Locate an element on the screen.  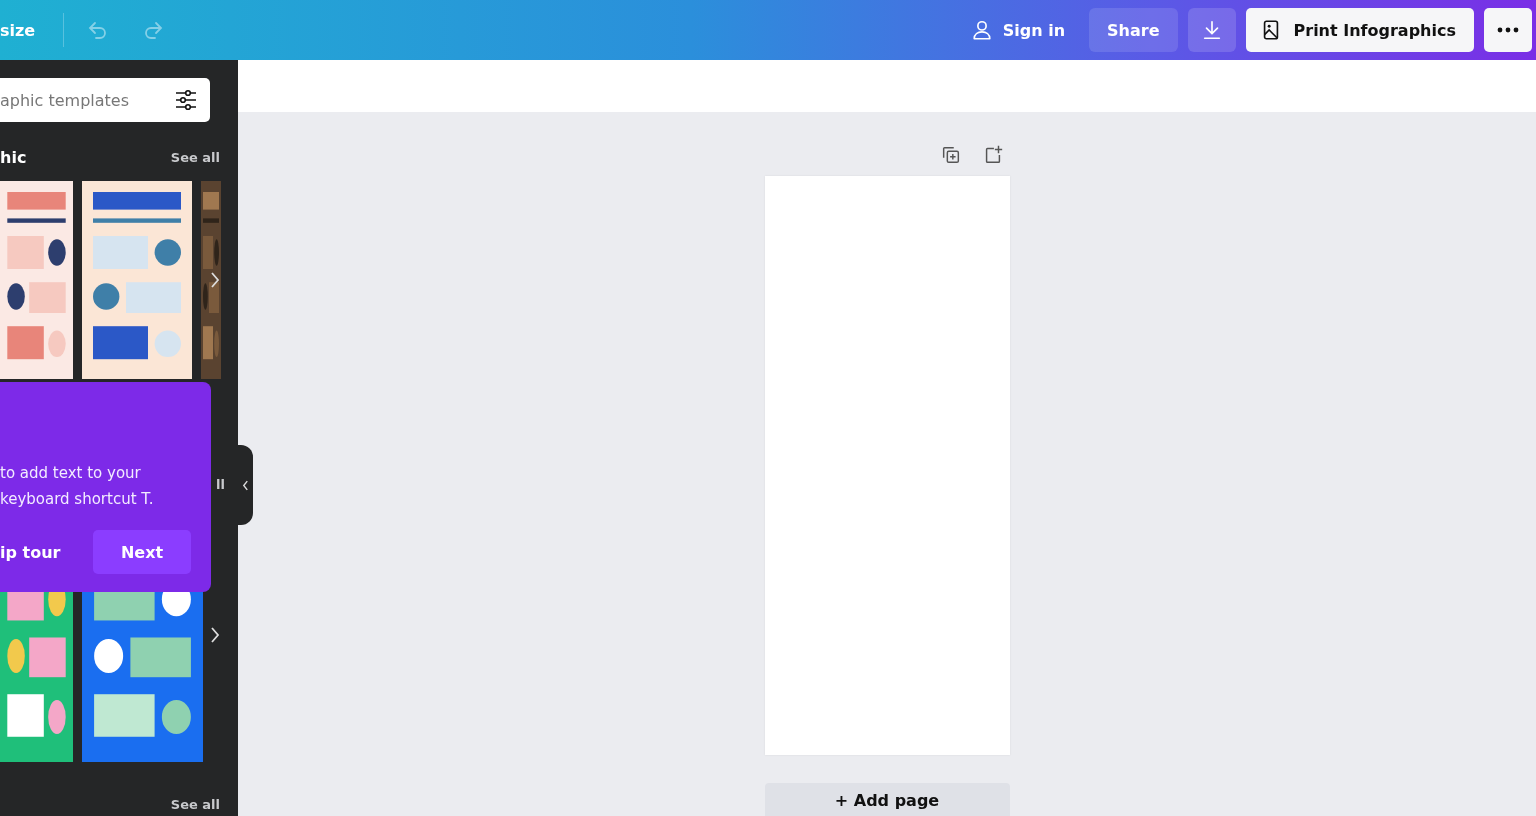
download-button is located at coordinates (1211, 30).